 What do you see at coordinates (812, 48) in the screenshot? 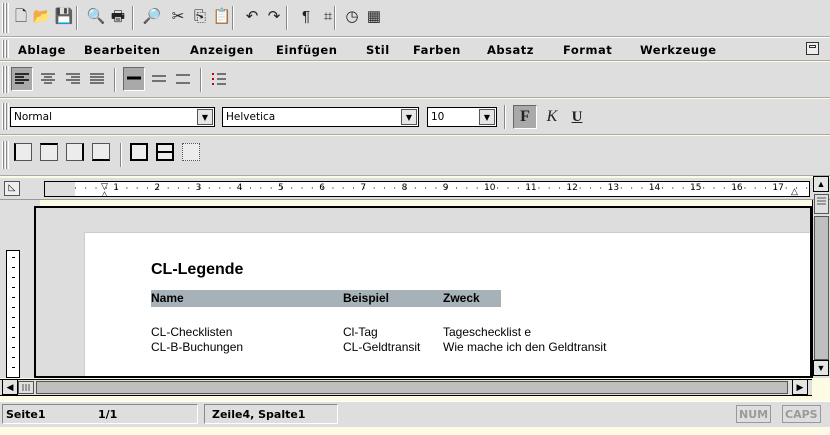
I see `window-collapse-icon` at bounding box center [812, 48].